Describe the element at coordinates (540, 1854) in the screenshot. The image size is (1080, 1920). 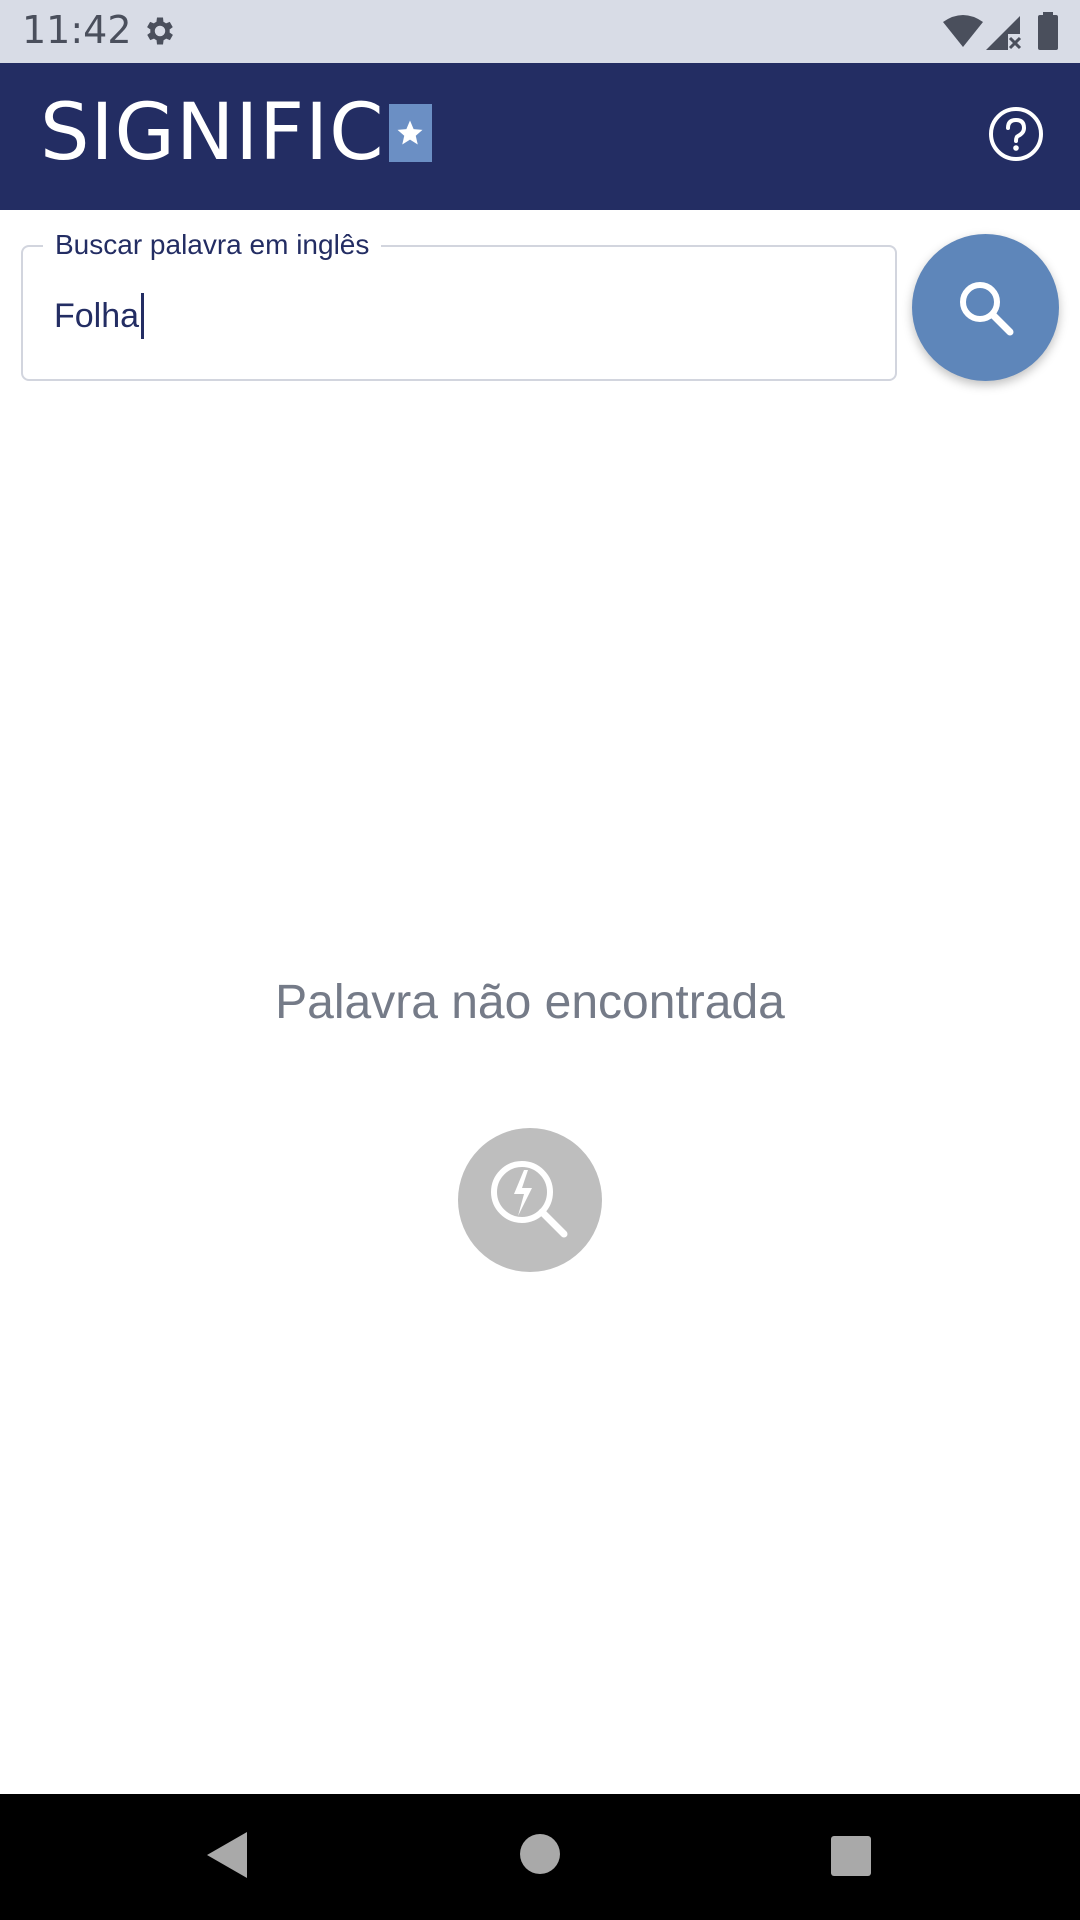
I see `home-icon` at that location.